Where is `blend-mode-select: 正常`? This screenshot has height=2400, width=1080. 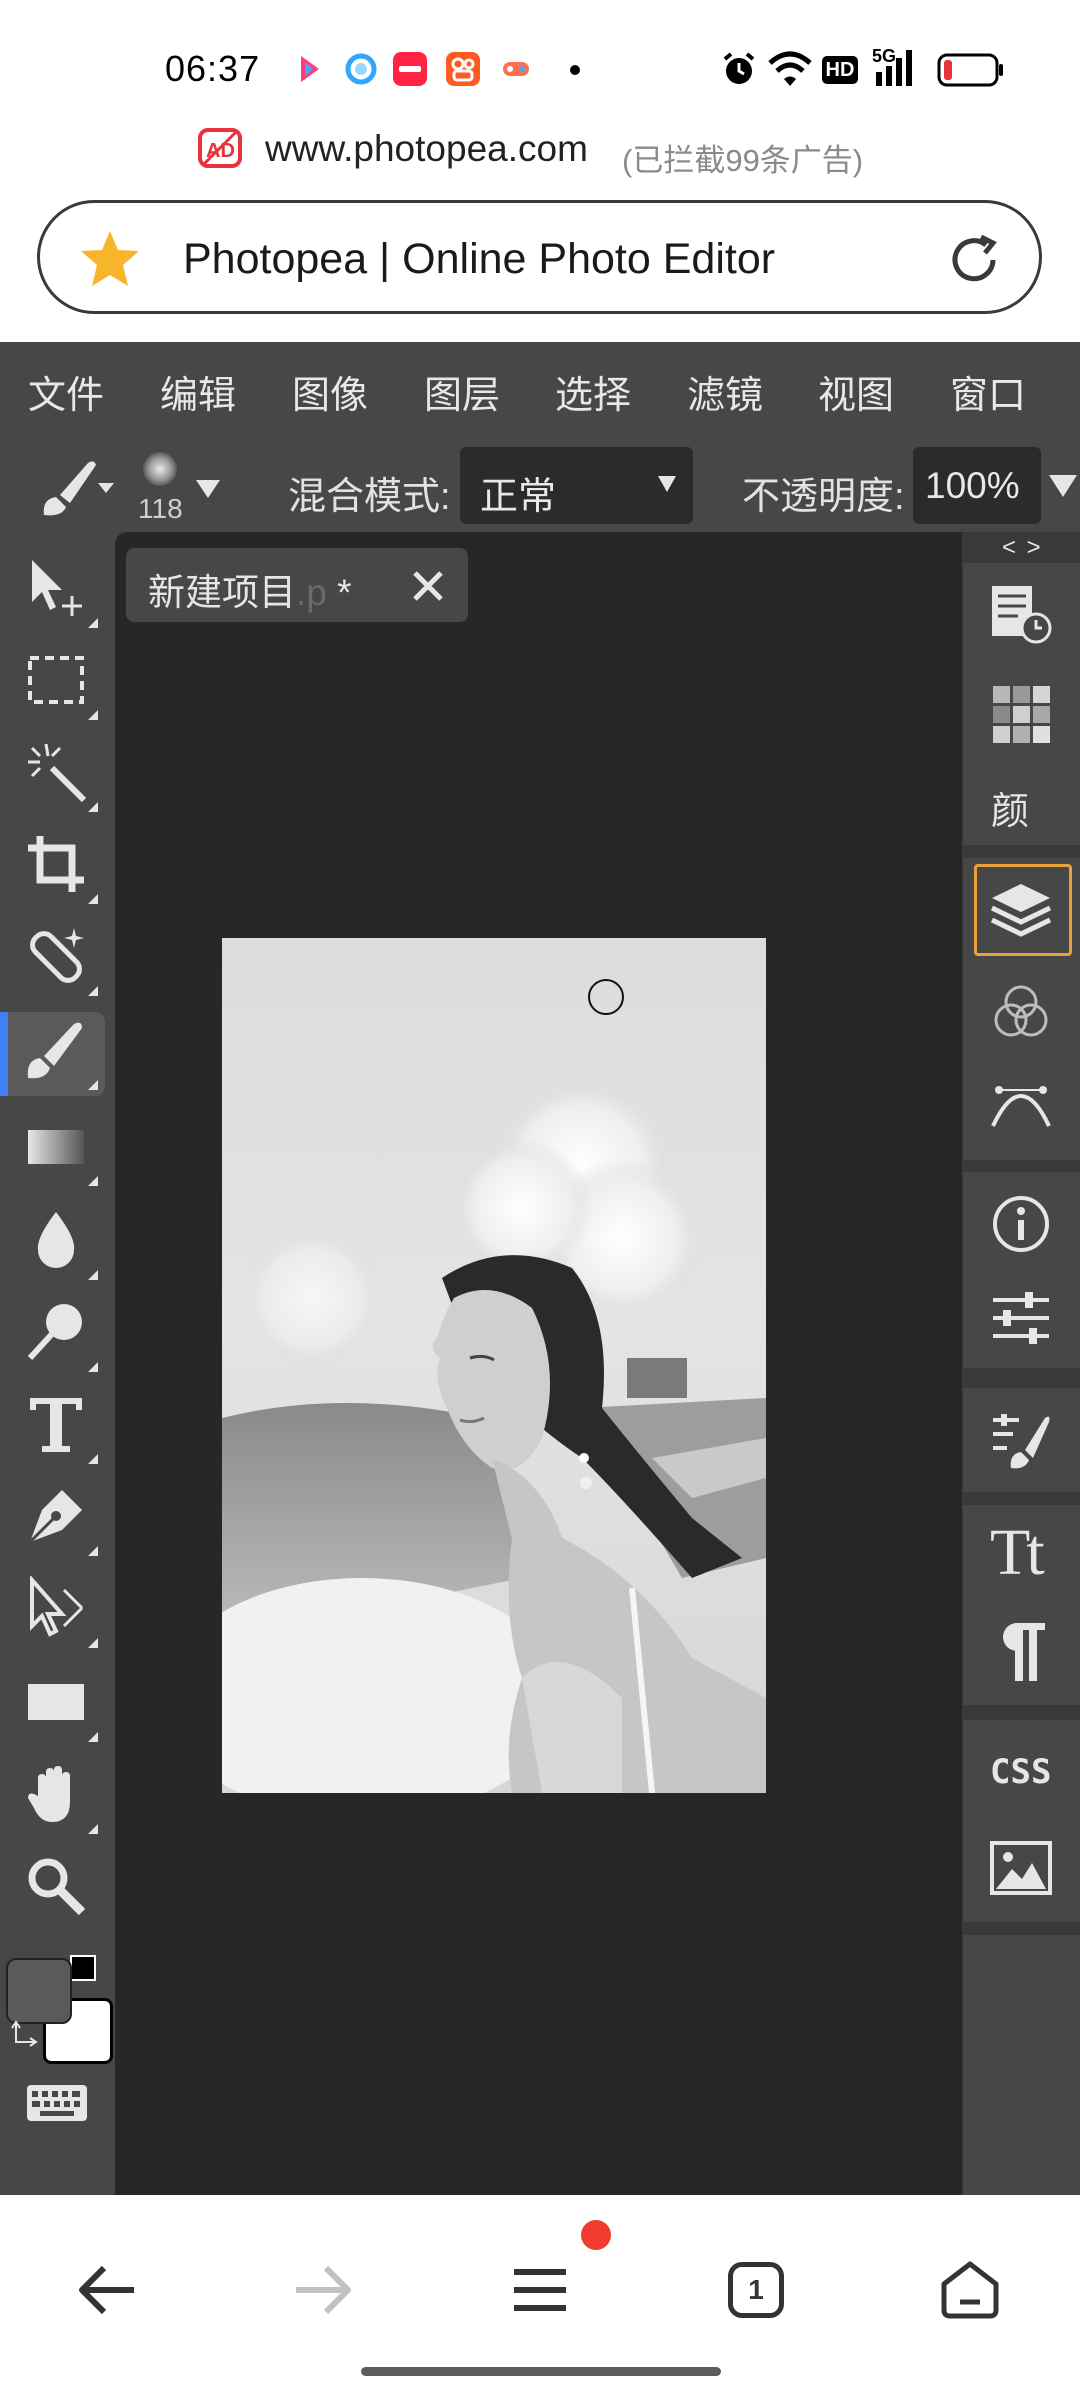 blend-mode-select: 正常 is located at coordinates (576, 485).